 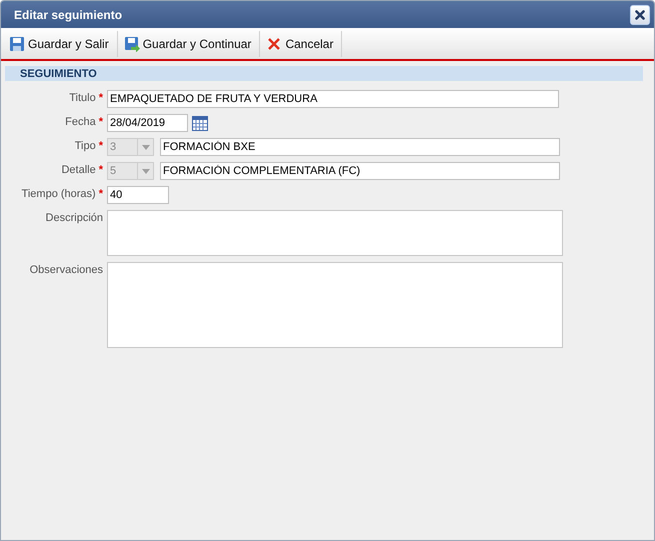 I want to click on window-title: Editar seguimiento, so click(x=68, y=15).